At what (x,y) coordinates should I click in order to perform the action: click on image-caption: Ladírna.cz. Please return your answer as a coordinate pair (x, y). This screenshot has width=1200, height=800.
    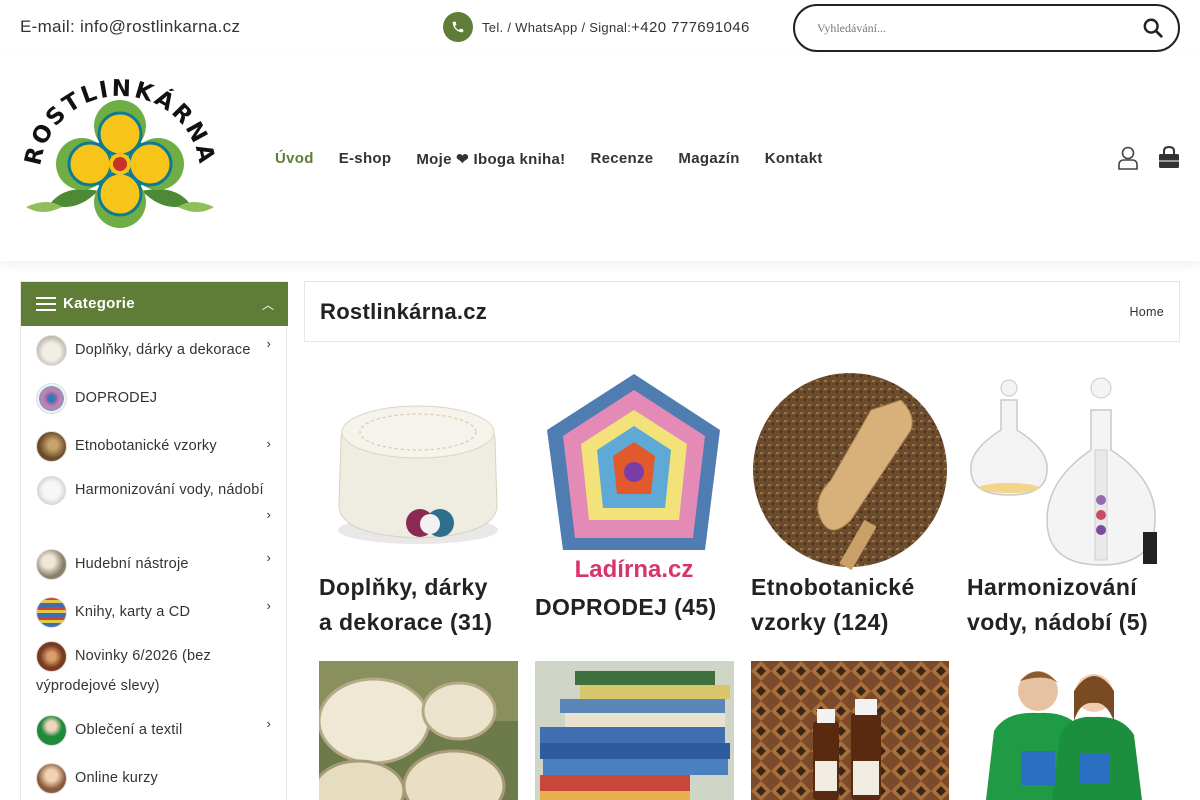
    Looking at the image, I should click on (634, 569).